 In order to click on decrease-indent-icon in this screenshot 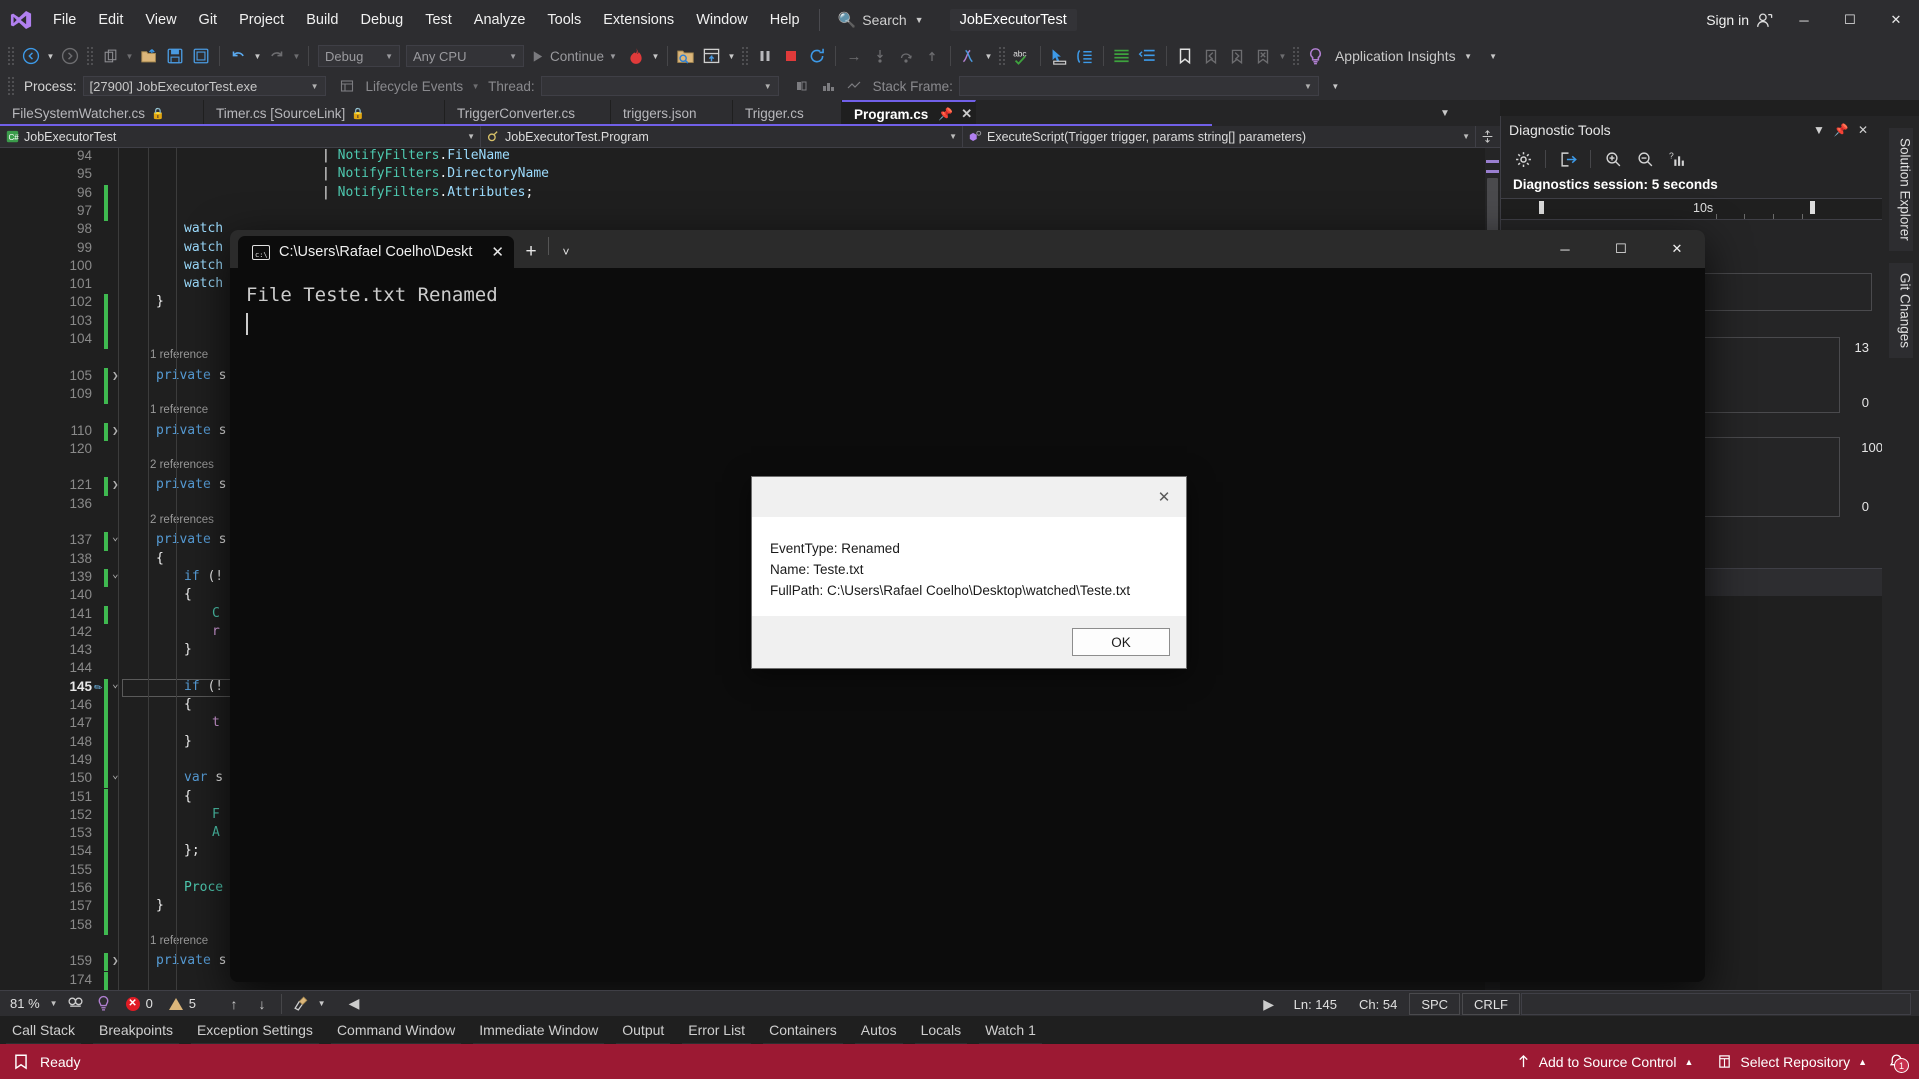, I will do `click(1148, 56)`.